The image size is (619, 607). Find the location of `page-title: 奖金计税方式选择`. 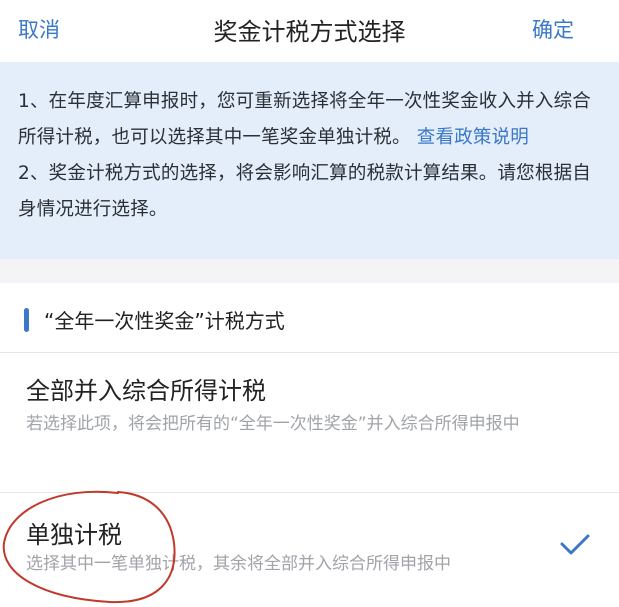

page-title: 奖金计税方式选择 is located at coordinates (309, 32).